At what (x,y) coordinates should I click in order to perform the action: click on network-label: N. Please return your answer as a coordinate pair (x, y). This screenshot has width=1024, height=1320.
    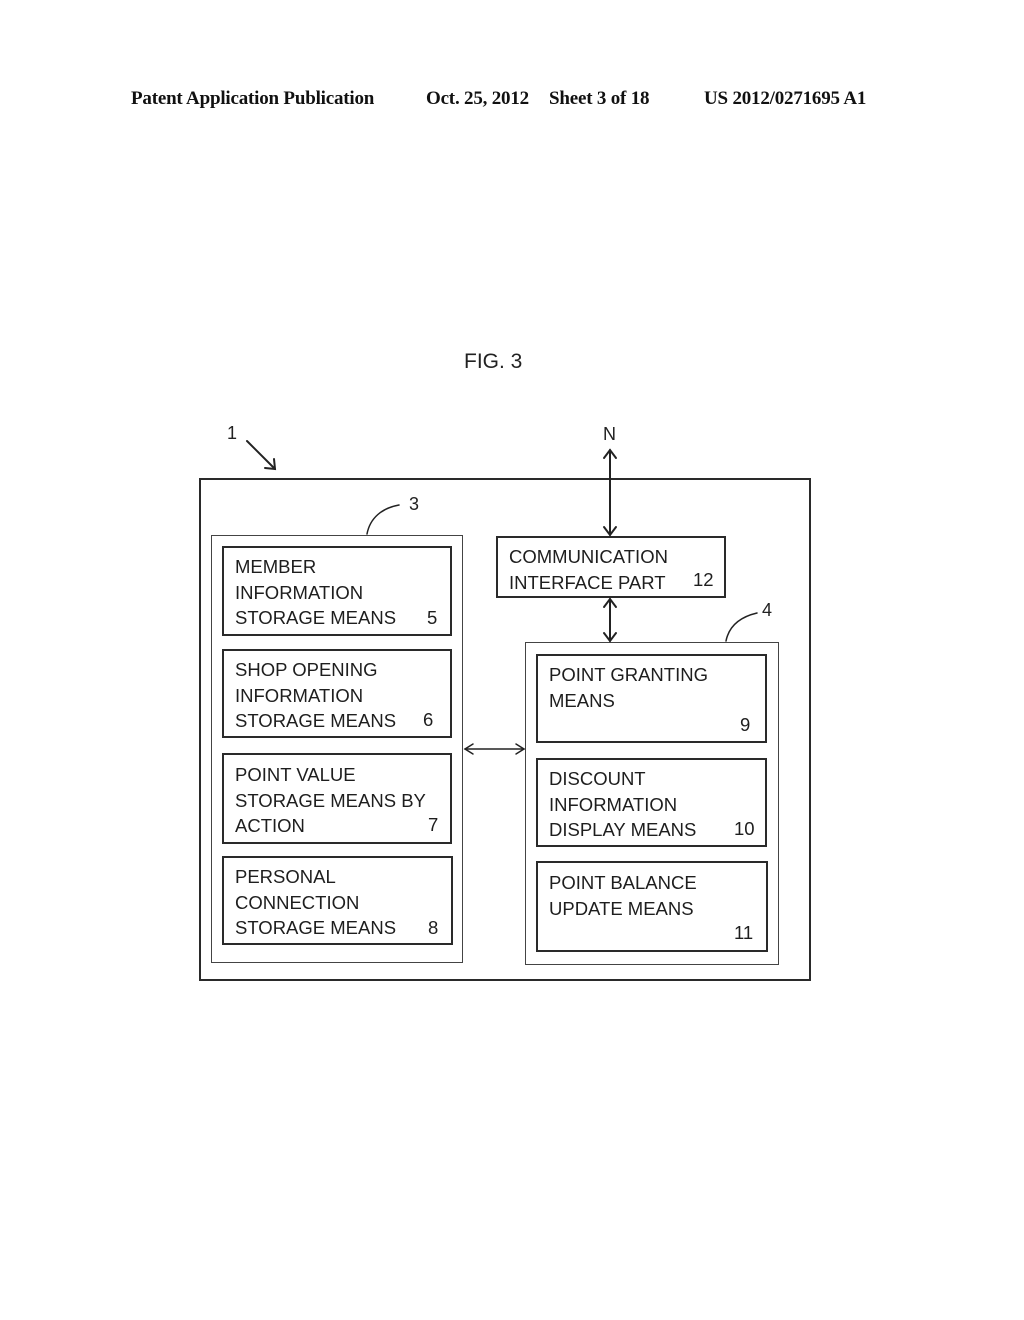
    Looking at the image, I should click on (609, 434).